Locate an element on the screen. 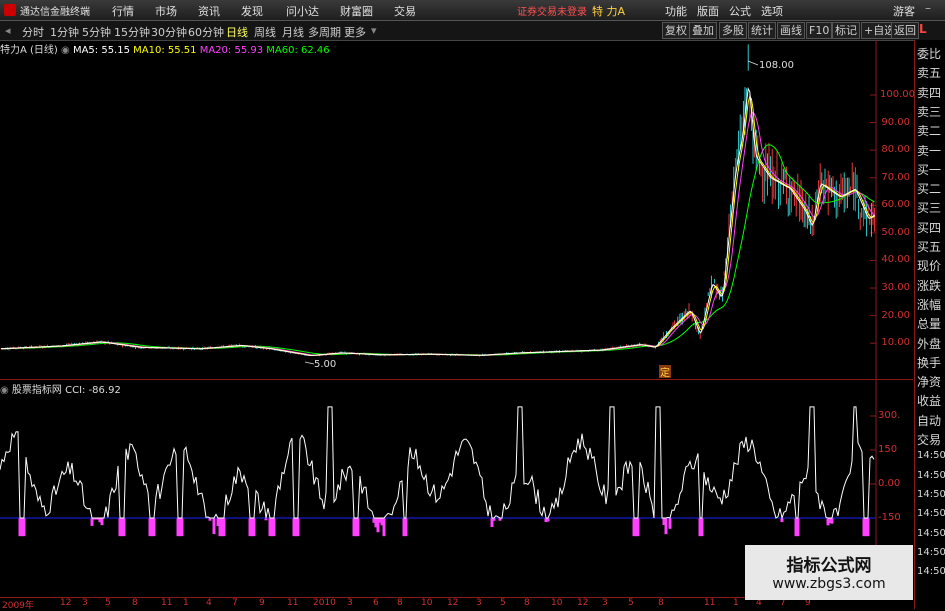  panel-corner-label: L is located at coordinates (923, 29).